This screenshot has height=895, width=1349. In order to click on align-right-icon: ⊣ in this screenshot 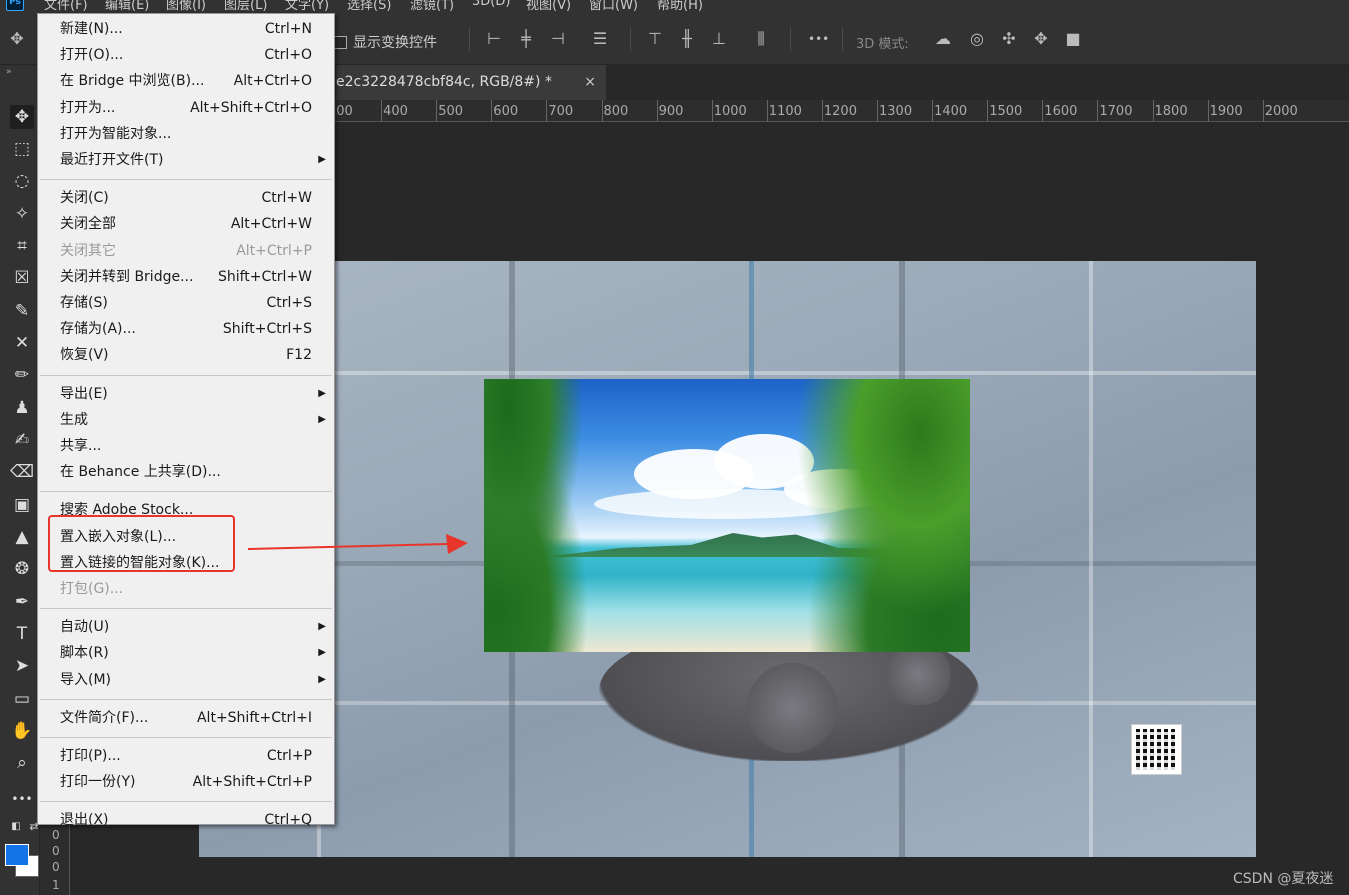, I will do `click(558, 39)`.